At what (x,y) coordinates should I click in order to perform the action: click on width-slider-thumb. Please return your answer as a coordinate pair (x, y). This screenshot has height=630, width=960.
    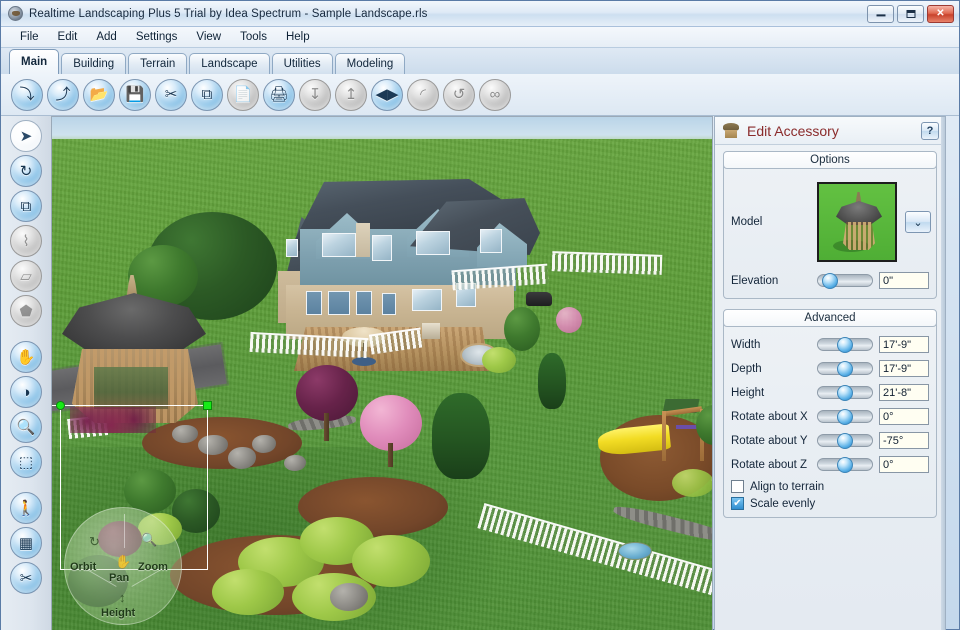
    Looking at the image, I should click on (845, 345).